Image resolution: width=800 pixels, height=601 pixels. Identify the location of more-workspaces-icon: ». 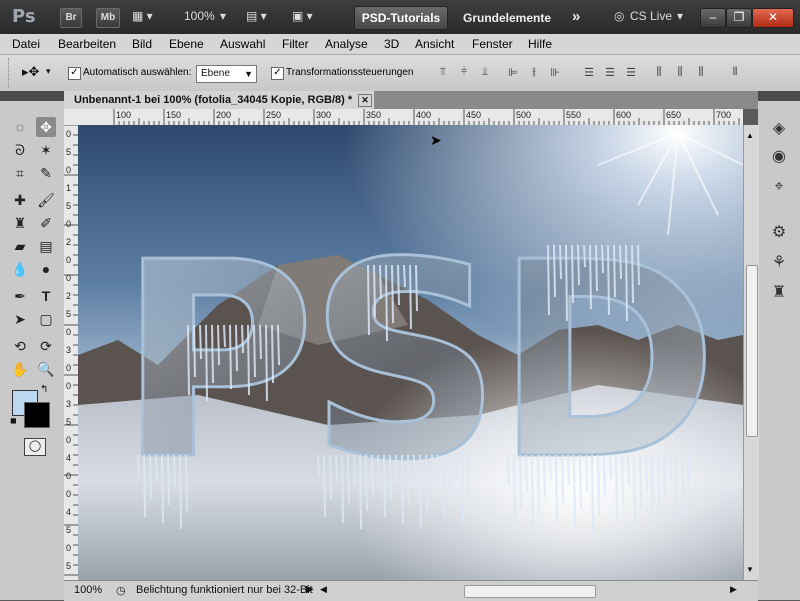
(576, 16).